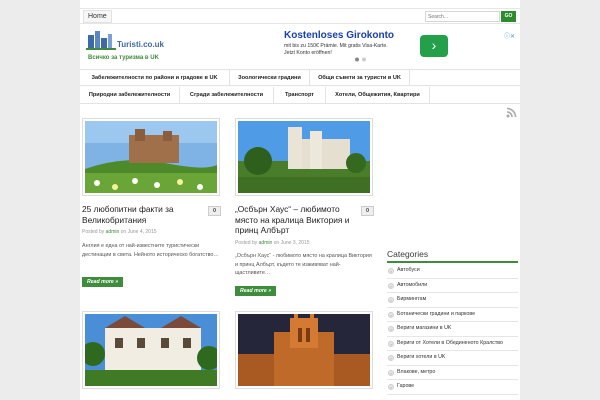 Image resolution: width=600 pixels, height=400 pixels. Describe the element at coordinates (452, 300) in the screenshot. I see `category-item: › Бирминггам` at that location.